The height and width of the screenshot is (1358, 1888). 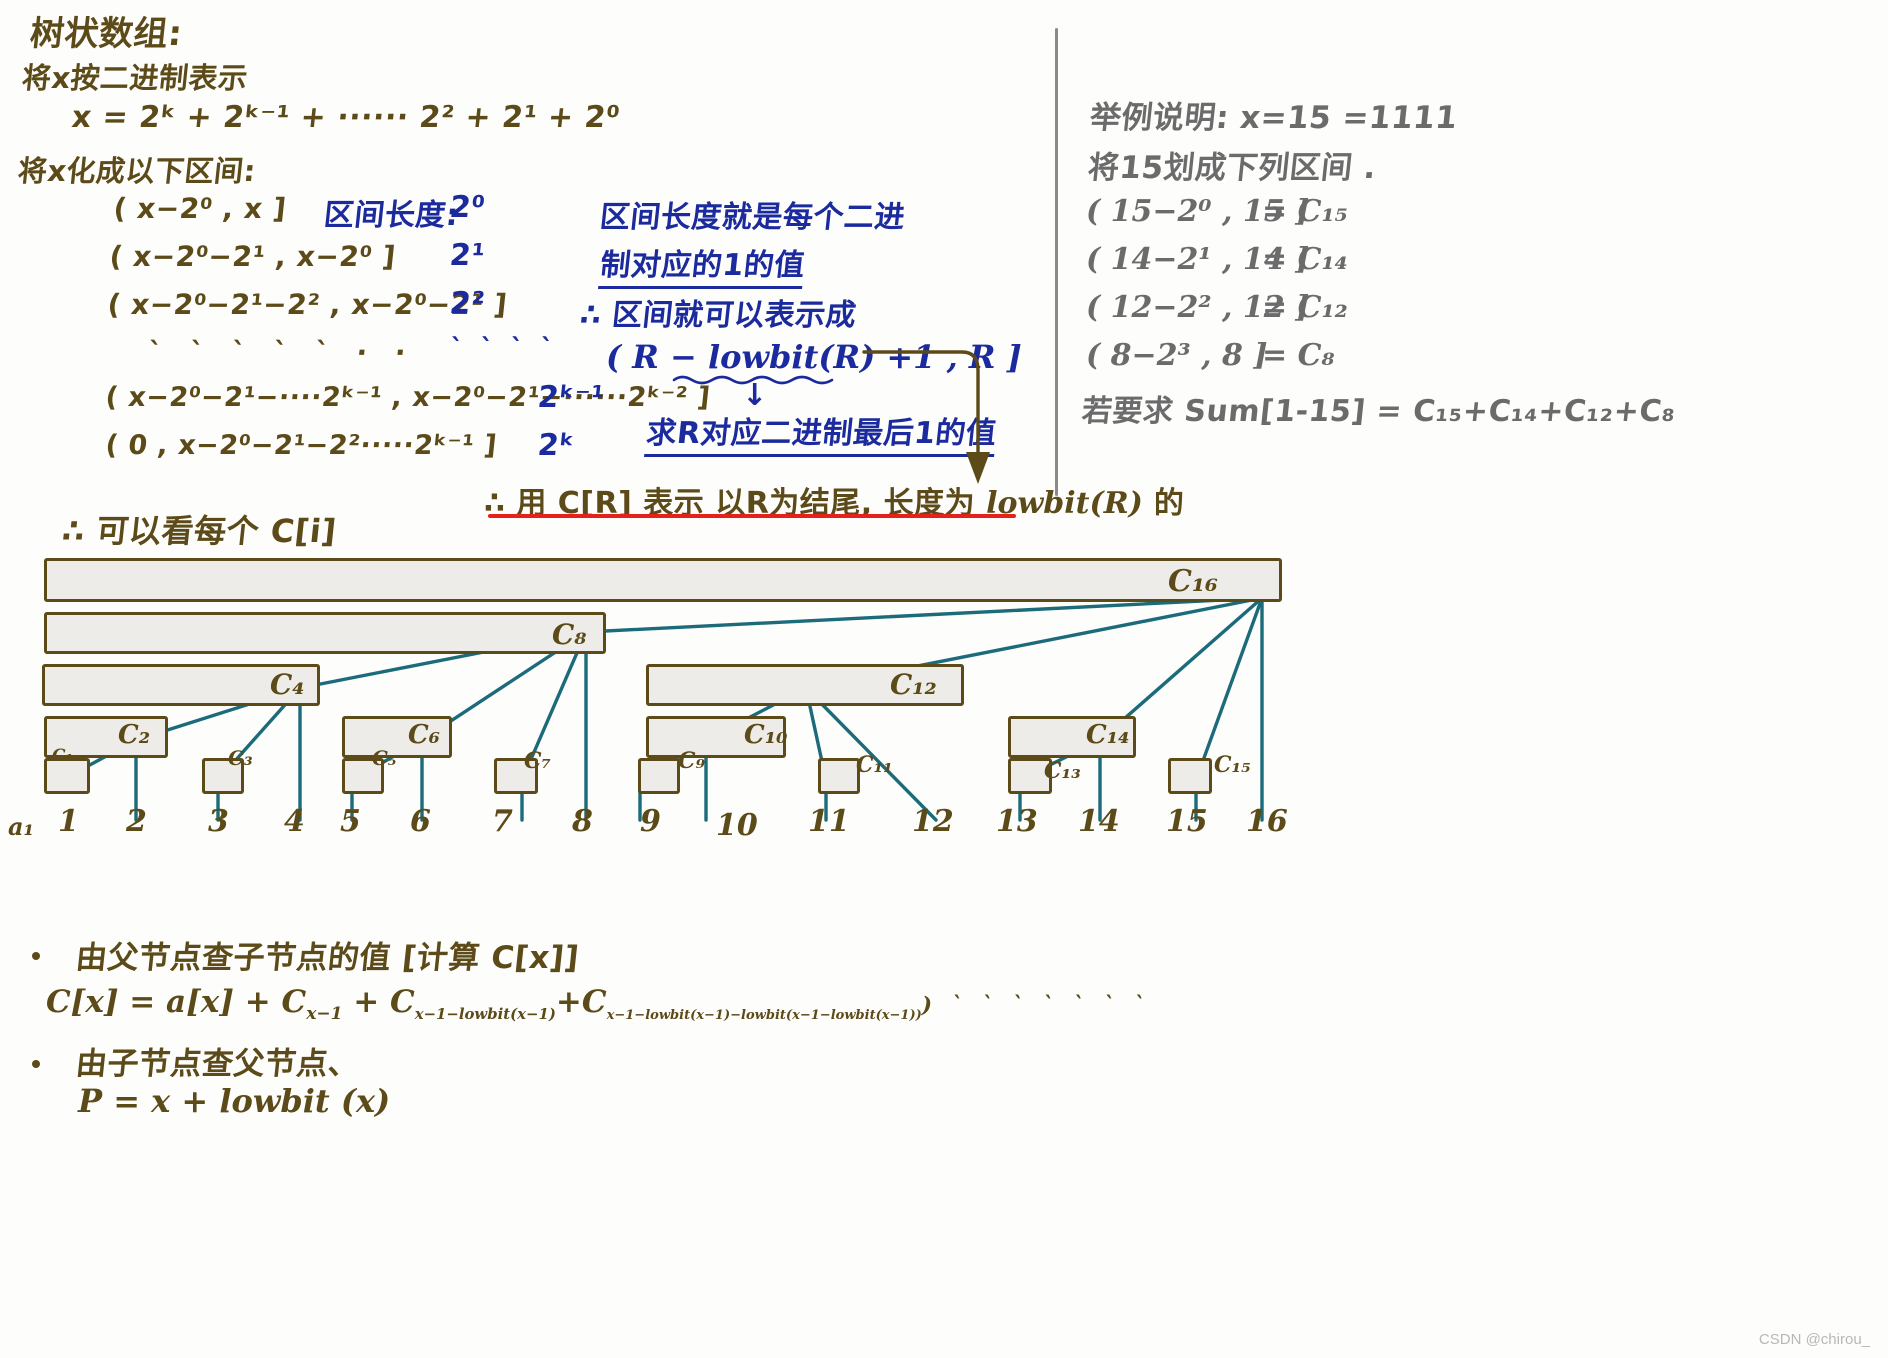 I want to click on axis-number: 9, so click(x=650, y=821).